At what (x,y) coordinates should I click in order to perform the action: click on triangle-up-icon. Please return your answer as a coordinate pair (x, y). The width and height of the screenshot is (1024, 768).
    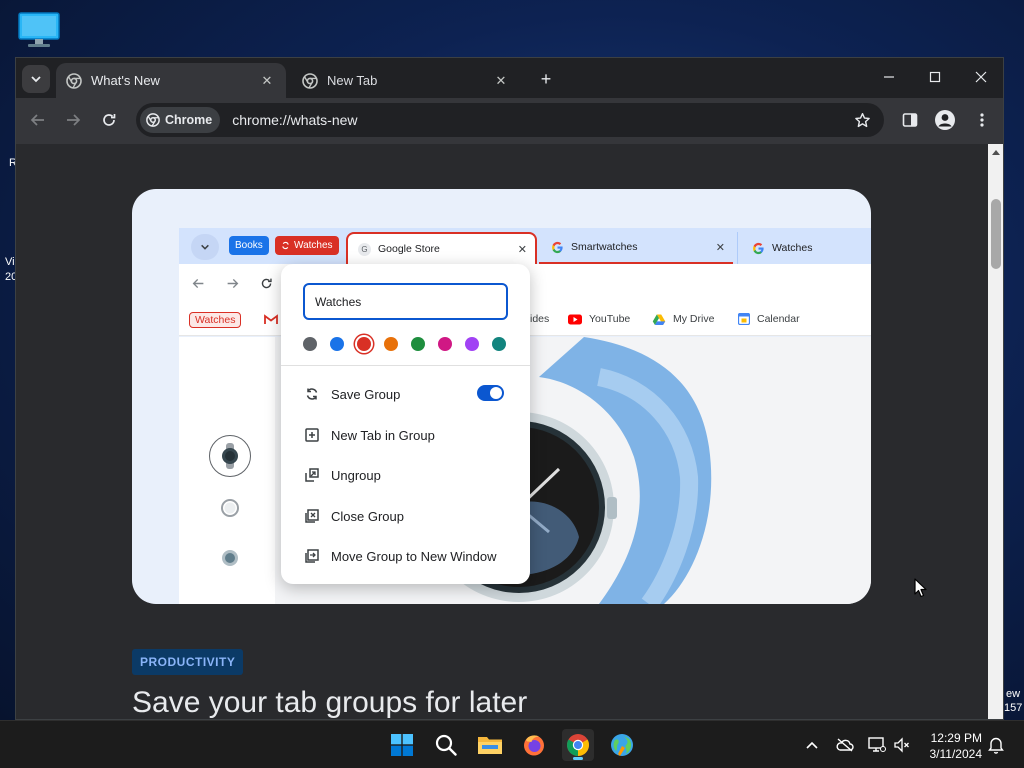
    Looking at the image, I should click on (996, 152).